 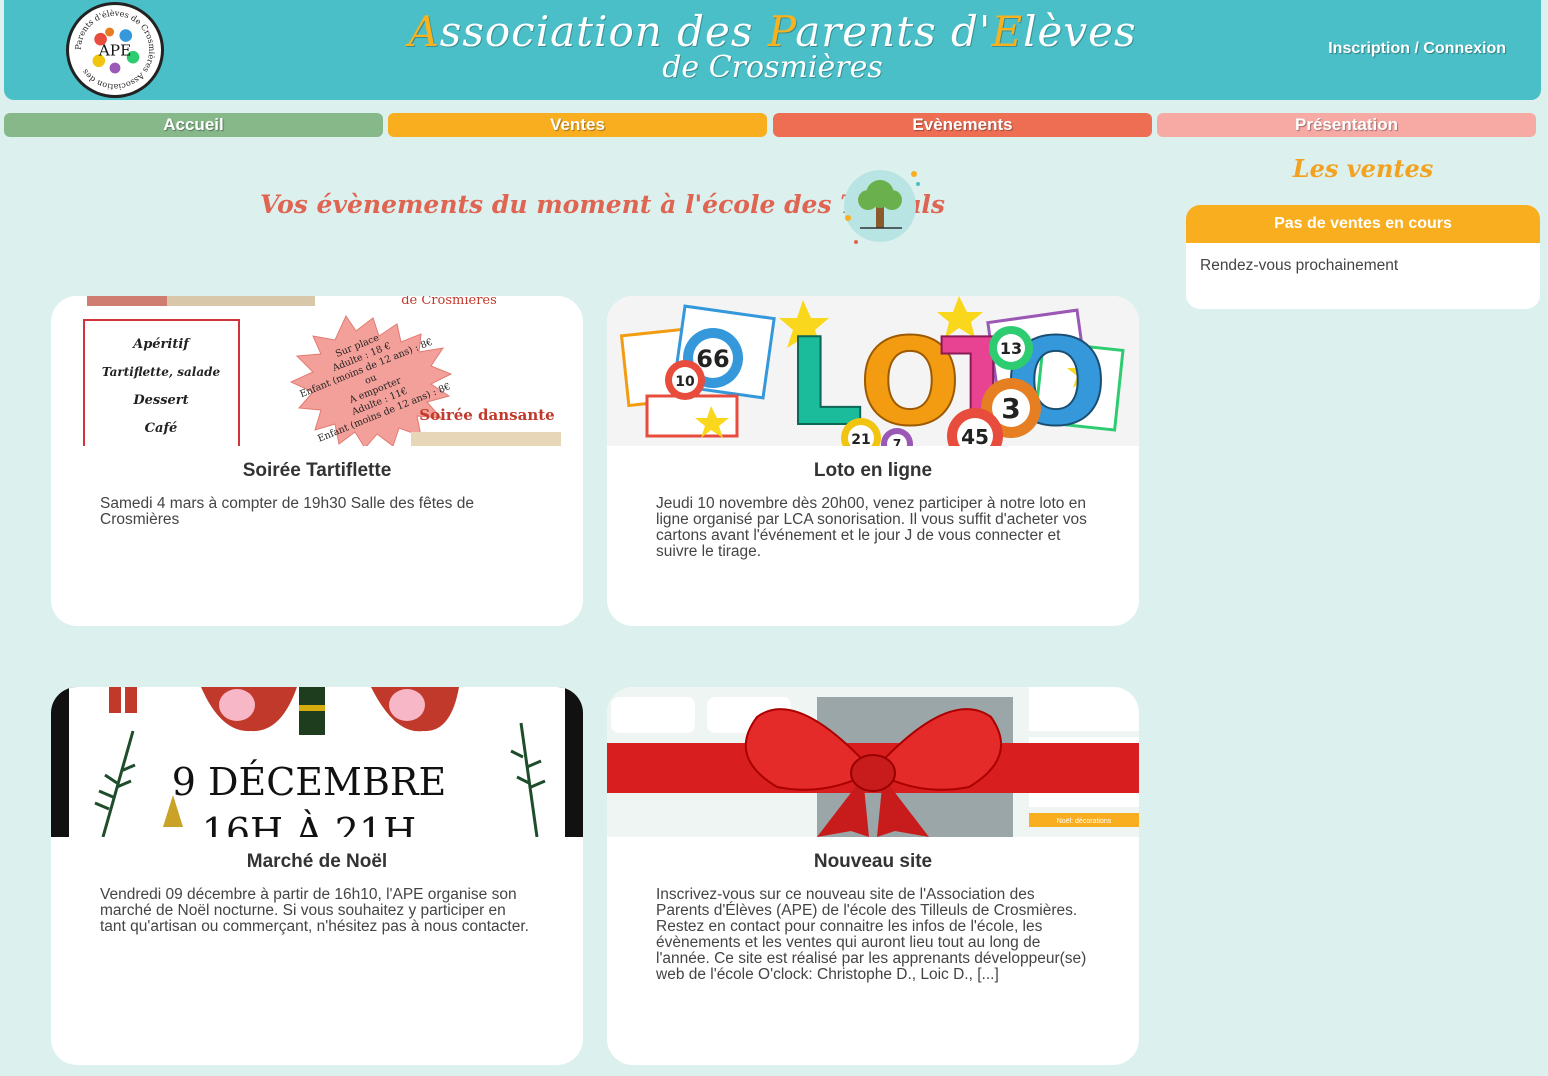 I want to click on ball-7: 7, so click(x=897, y=441).